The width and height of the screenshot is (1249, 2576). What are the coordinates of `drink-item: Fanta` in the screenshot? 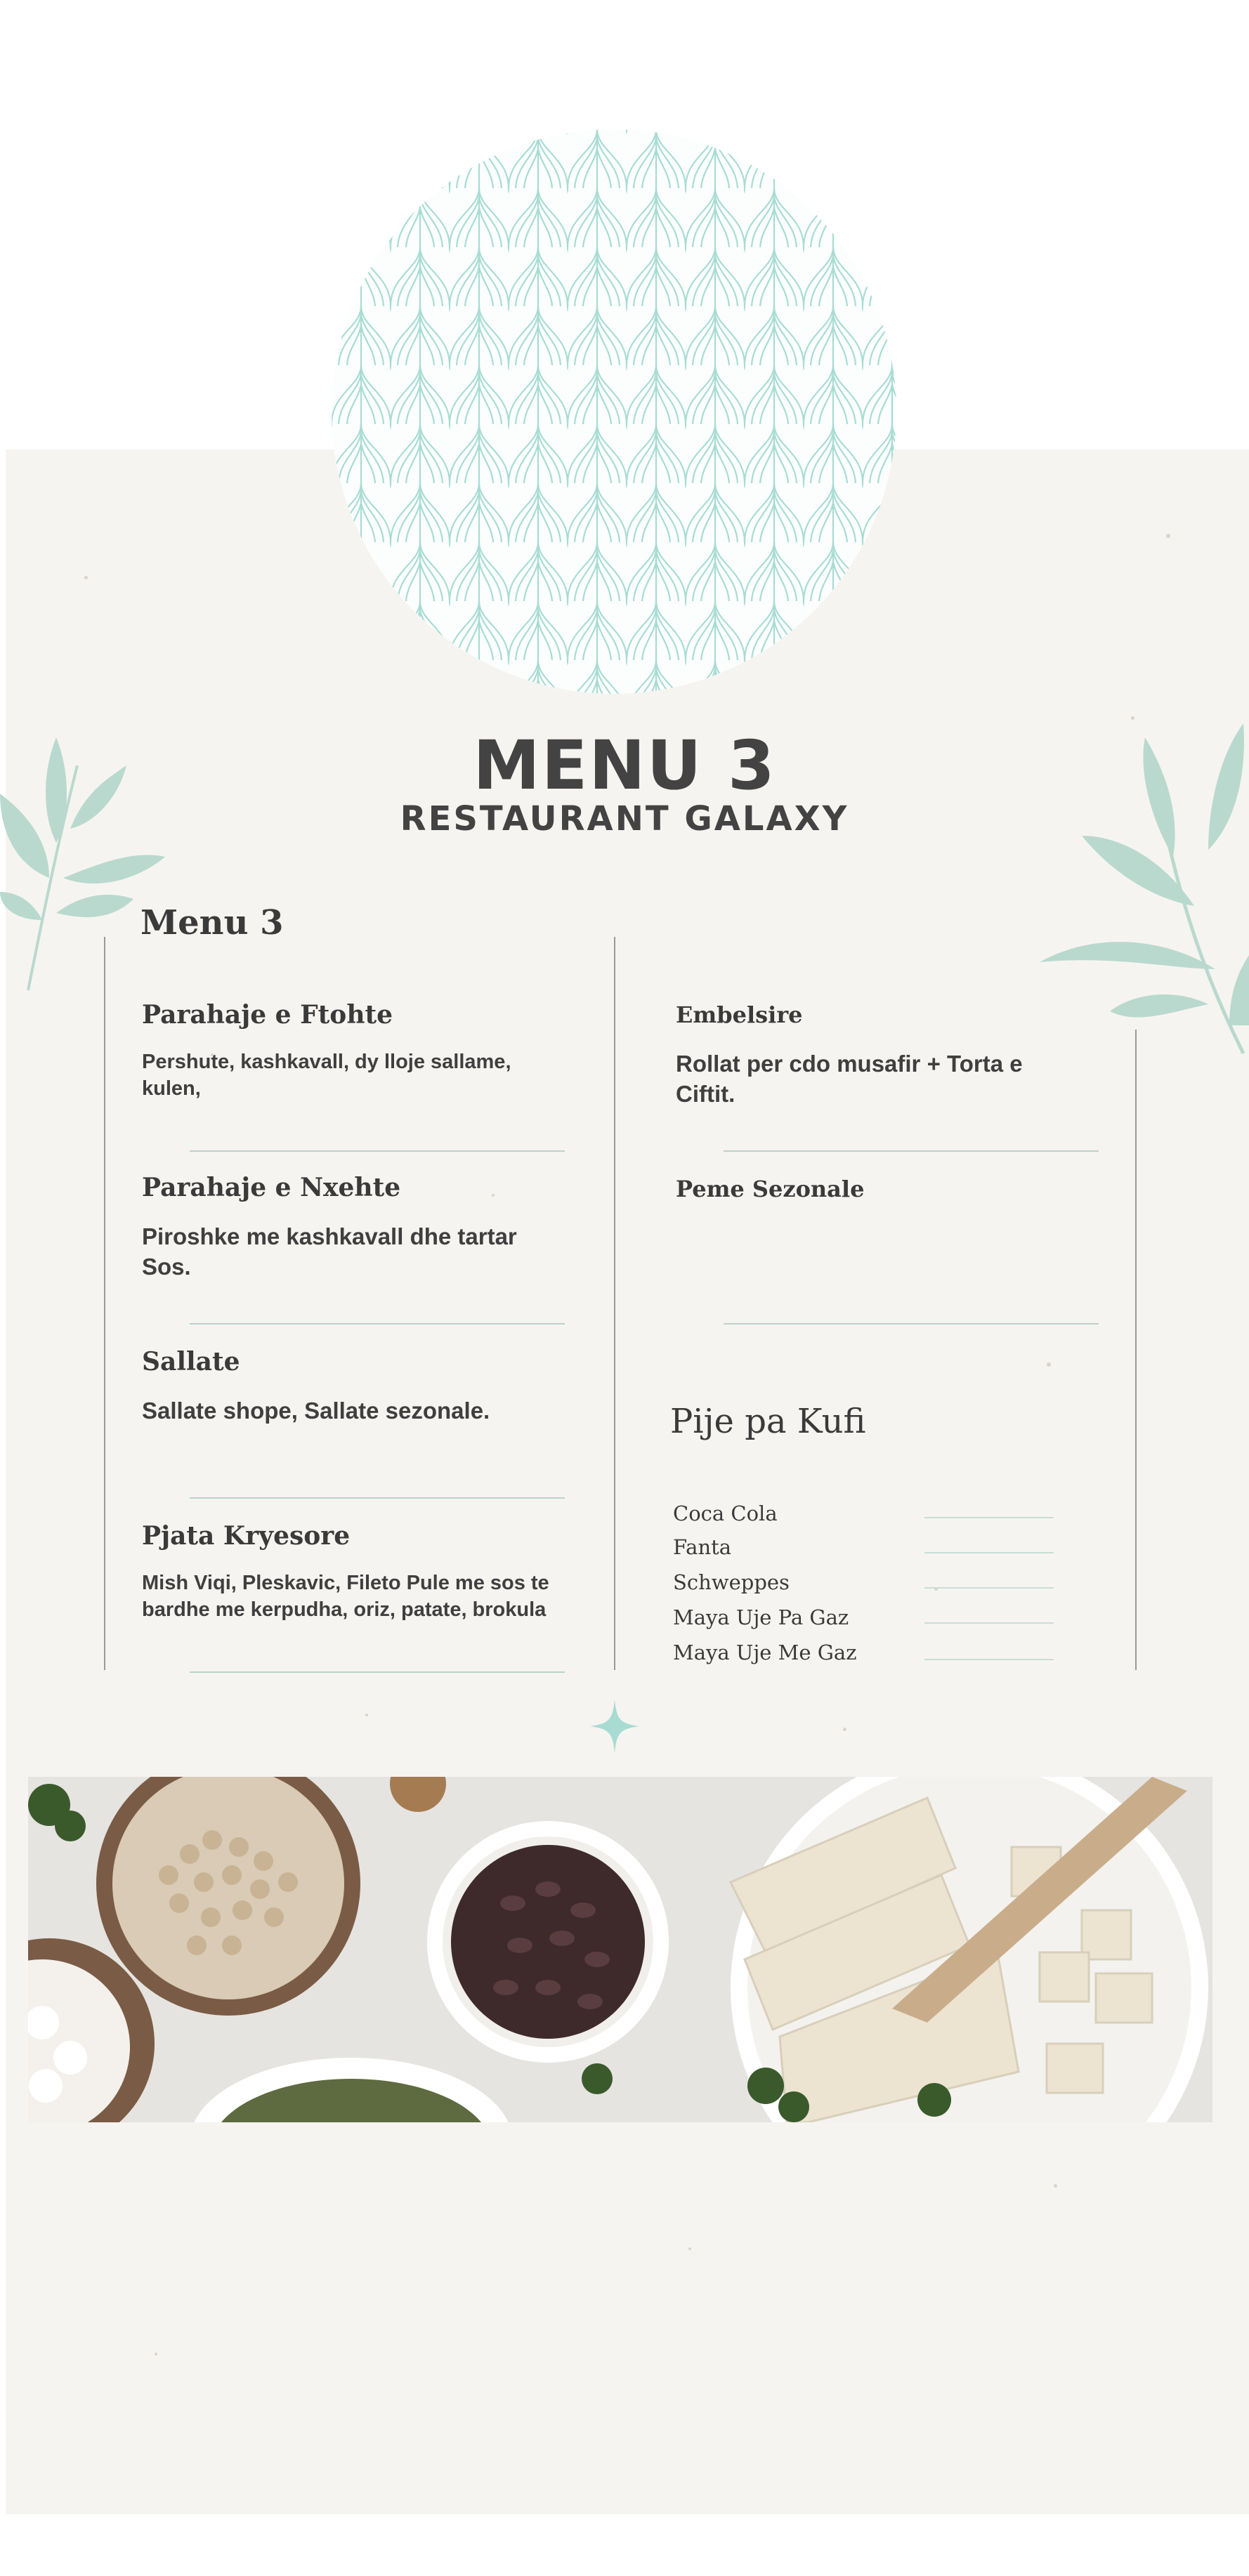 It's located at (702, 1547).